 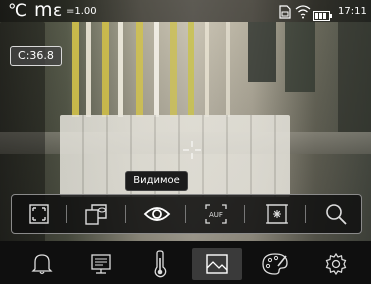 What do you see at coordinates (322, 15) in the screenshot?
I see `battery-icon` at bounding box center [322, 15].